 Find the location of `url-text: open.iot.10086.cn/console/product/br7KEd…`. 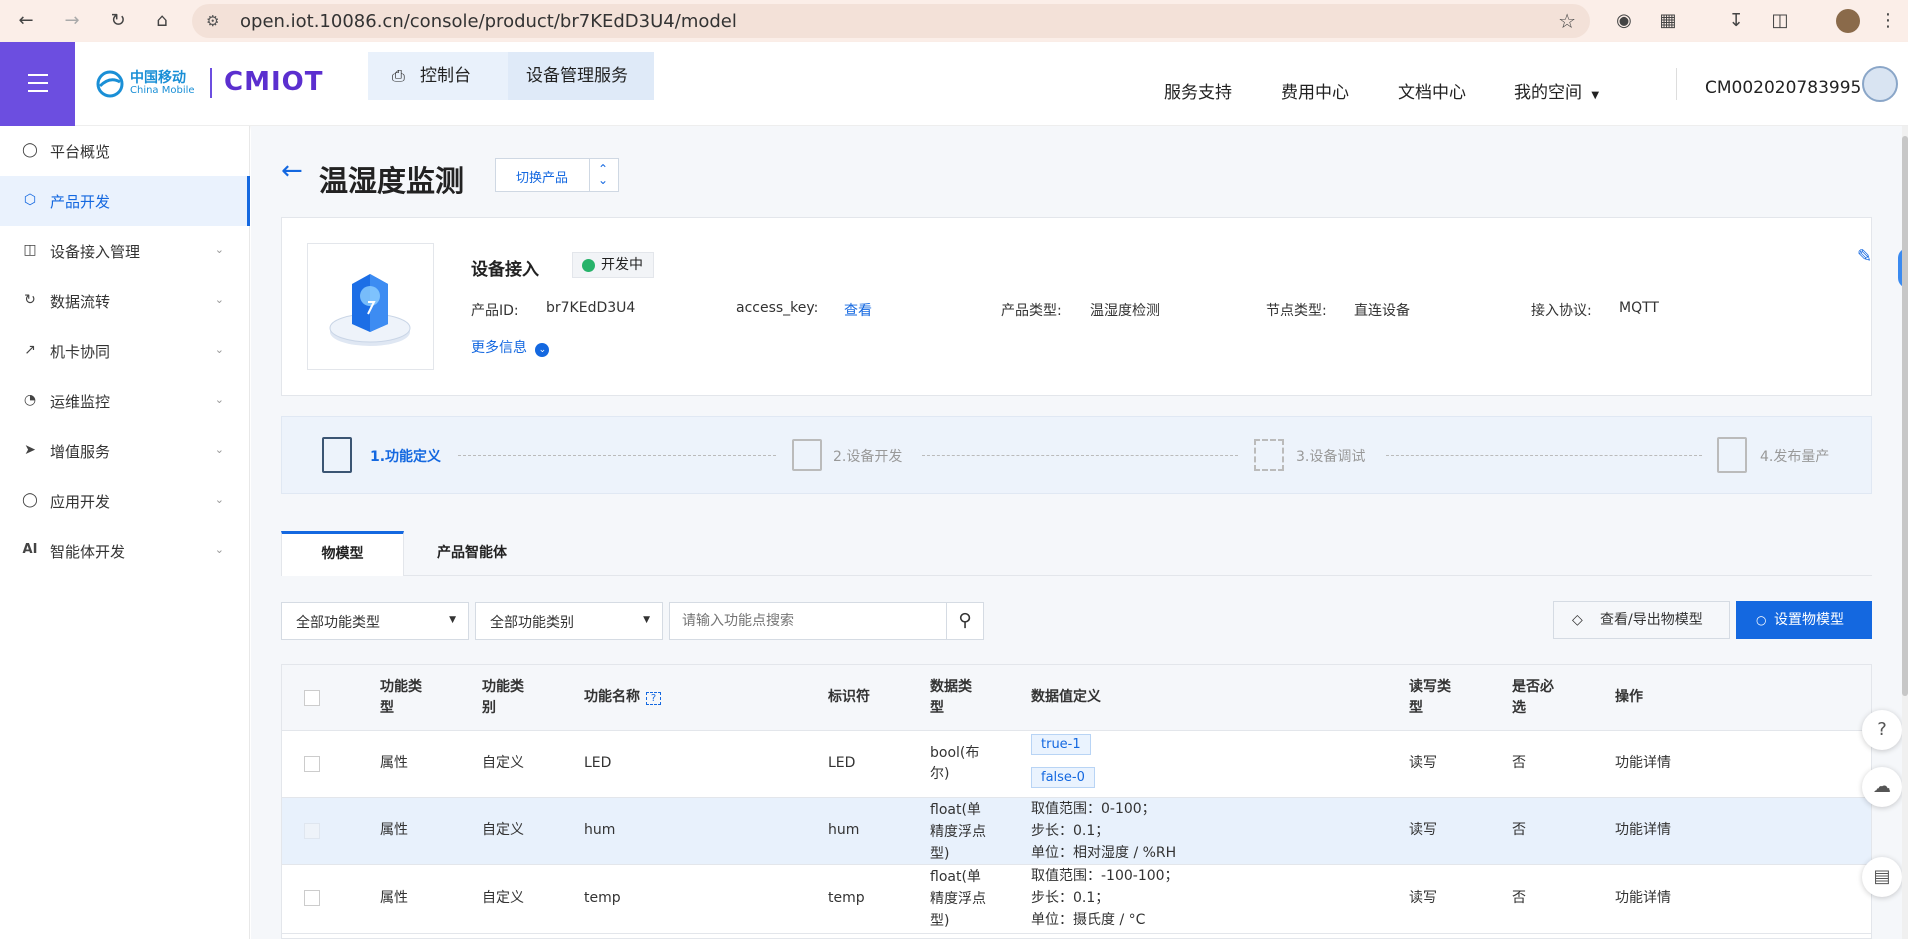

url-text: open.iot.10086.cn/console/product/br7KEd… is located at coordinates (488, 21).